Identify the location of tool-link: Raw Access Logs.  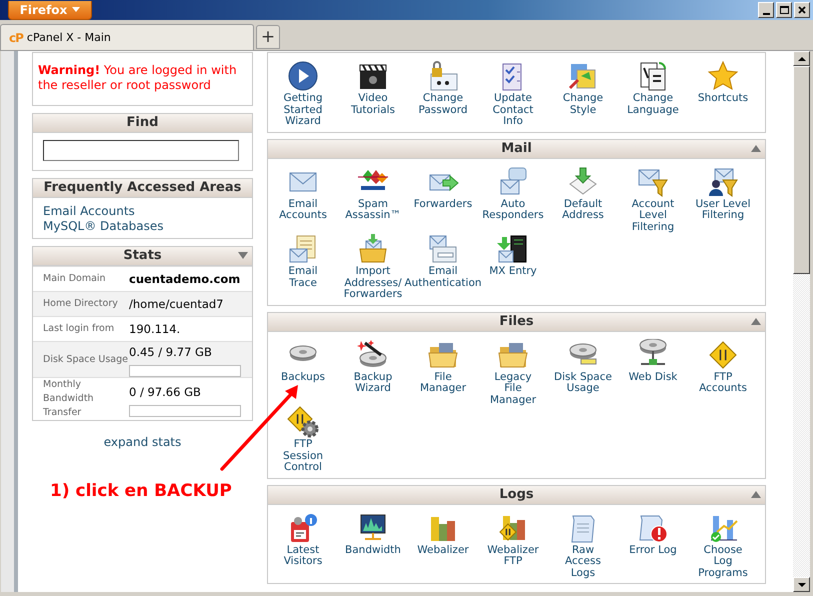
(583, 545).